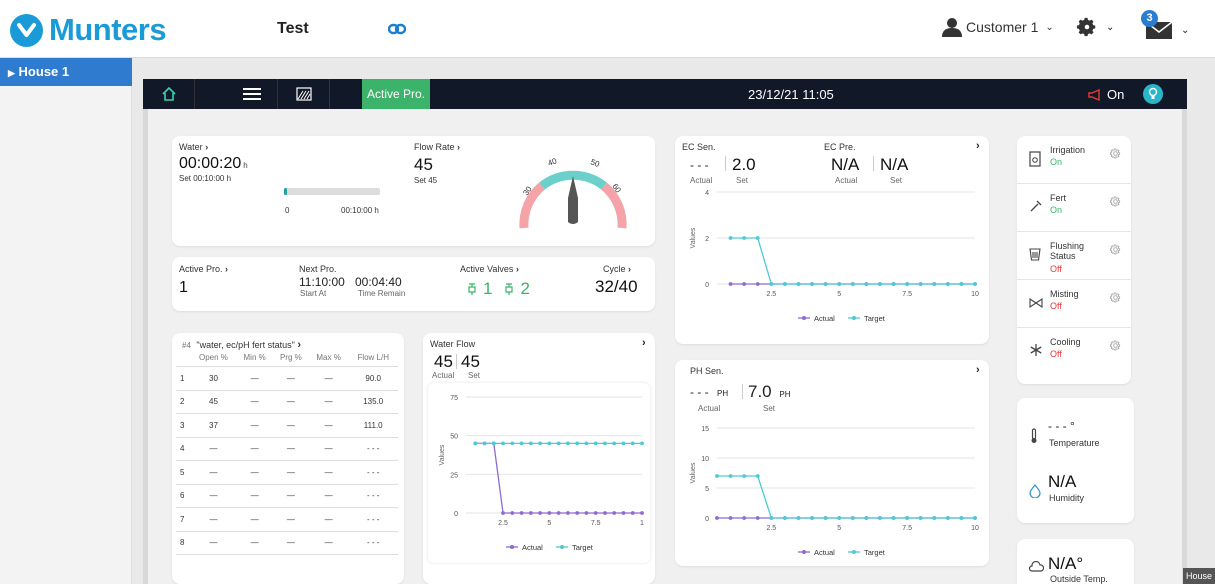 The height and width of the screenshot is (584, 1215). What do you see at coordinates (549, 523) in the screenshot?
I see `x-tick-label: 5` at bounding box center [549, 523].